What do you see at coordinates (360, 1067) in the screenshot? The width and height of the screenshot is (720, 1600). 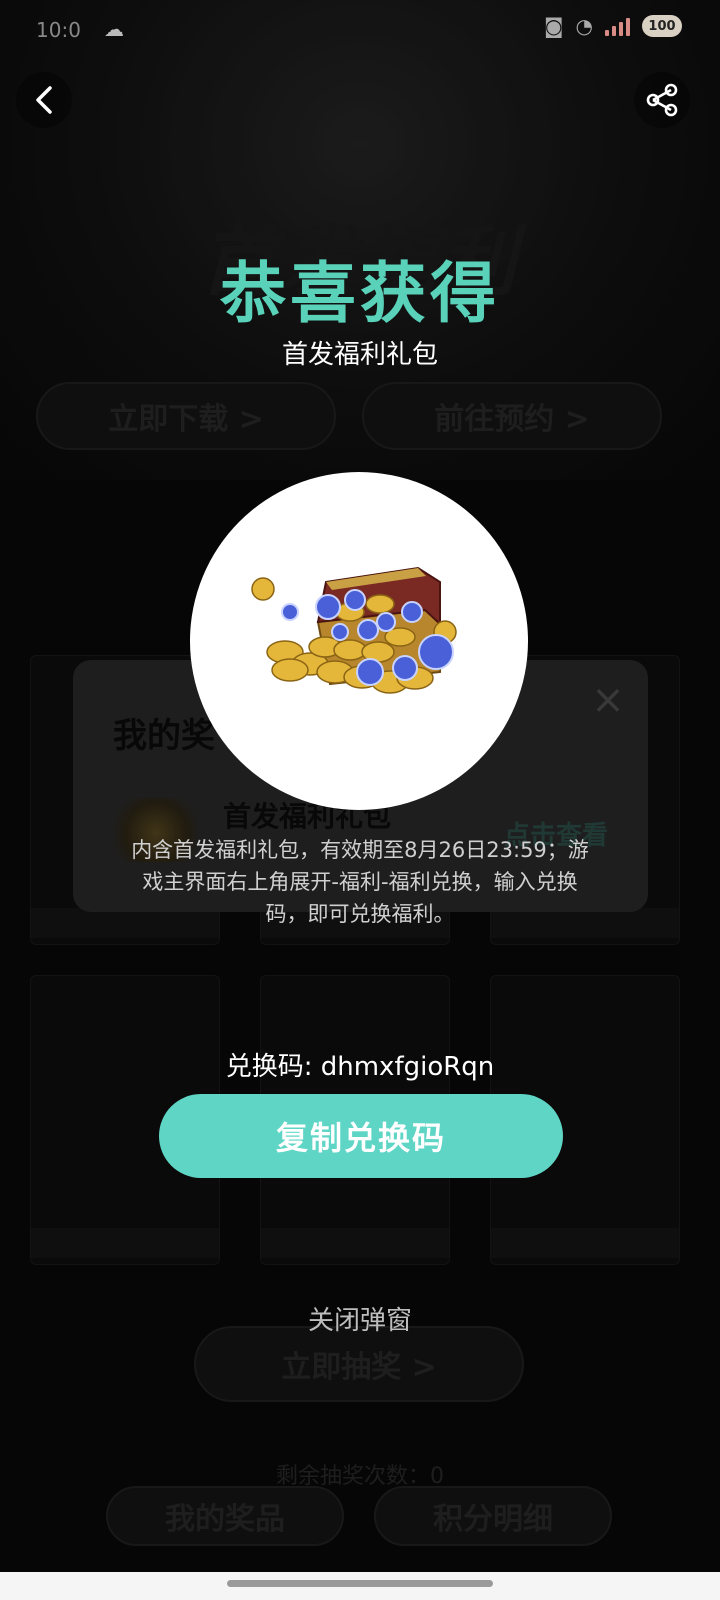 I see `redeem-code: 兑换码: dhmxfgioRqn` at bounding box center [360, 1067].